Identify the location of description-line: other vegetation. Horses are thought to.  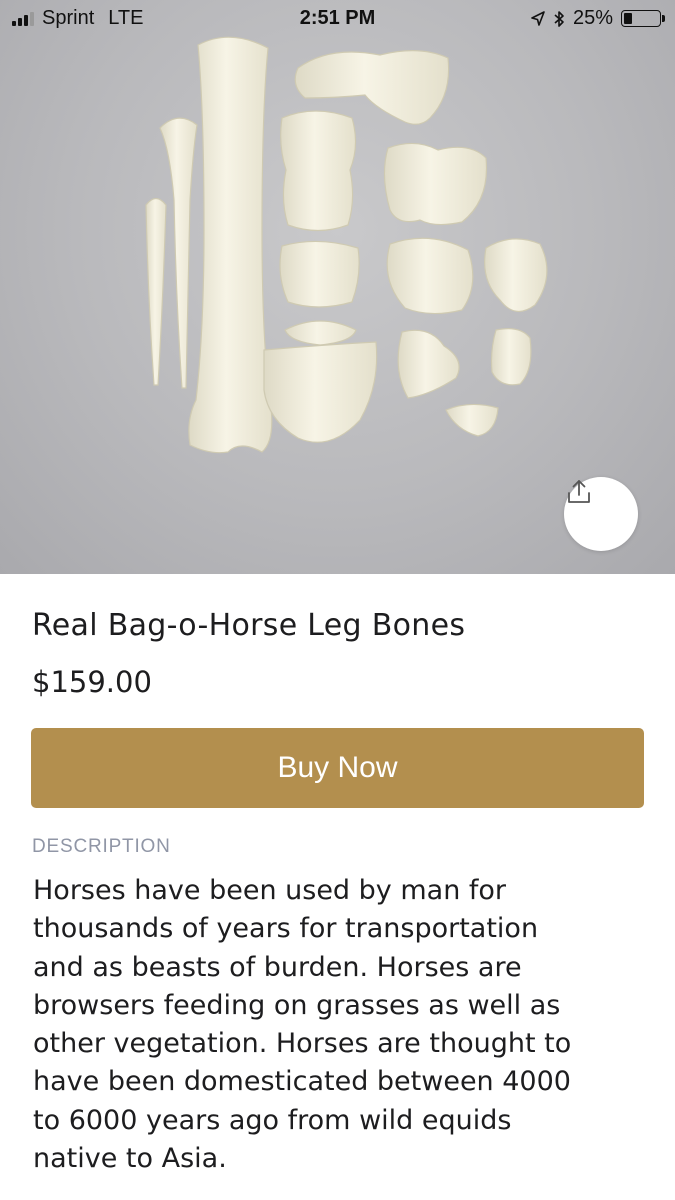
(302, 1044).